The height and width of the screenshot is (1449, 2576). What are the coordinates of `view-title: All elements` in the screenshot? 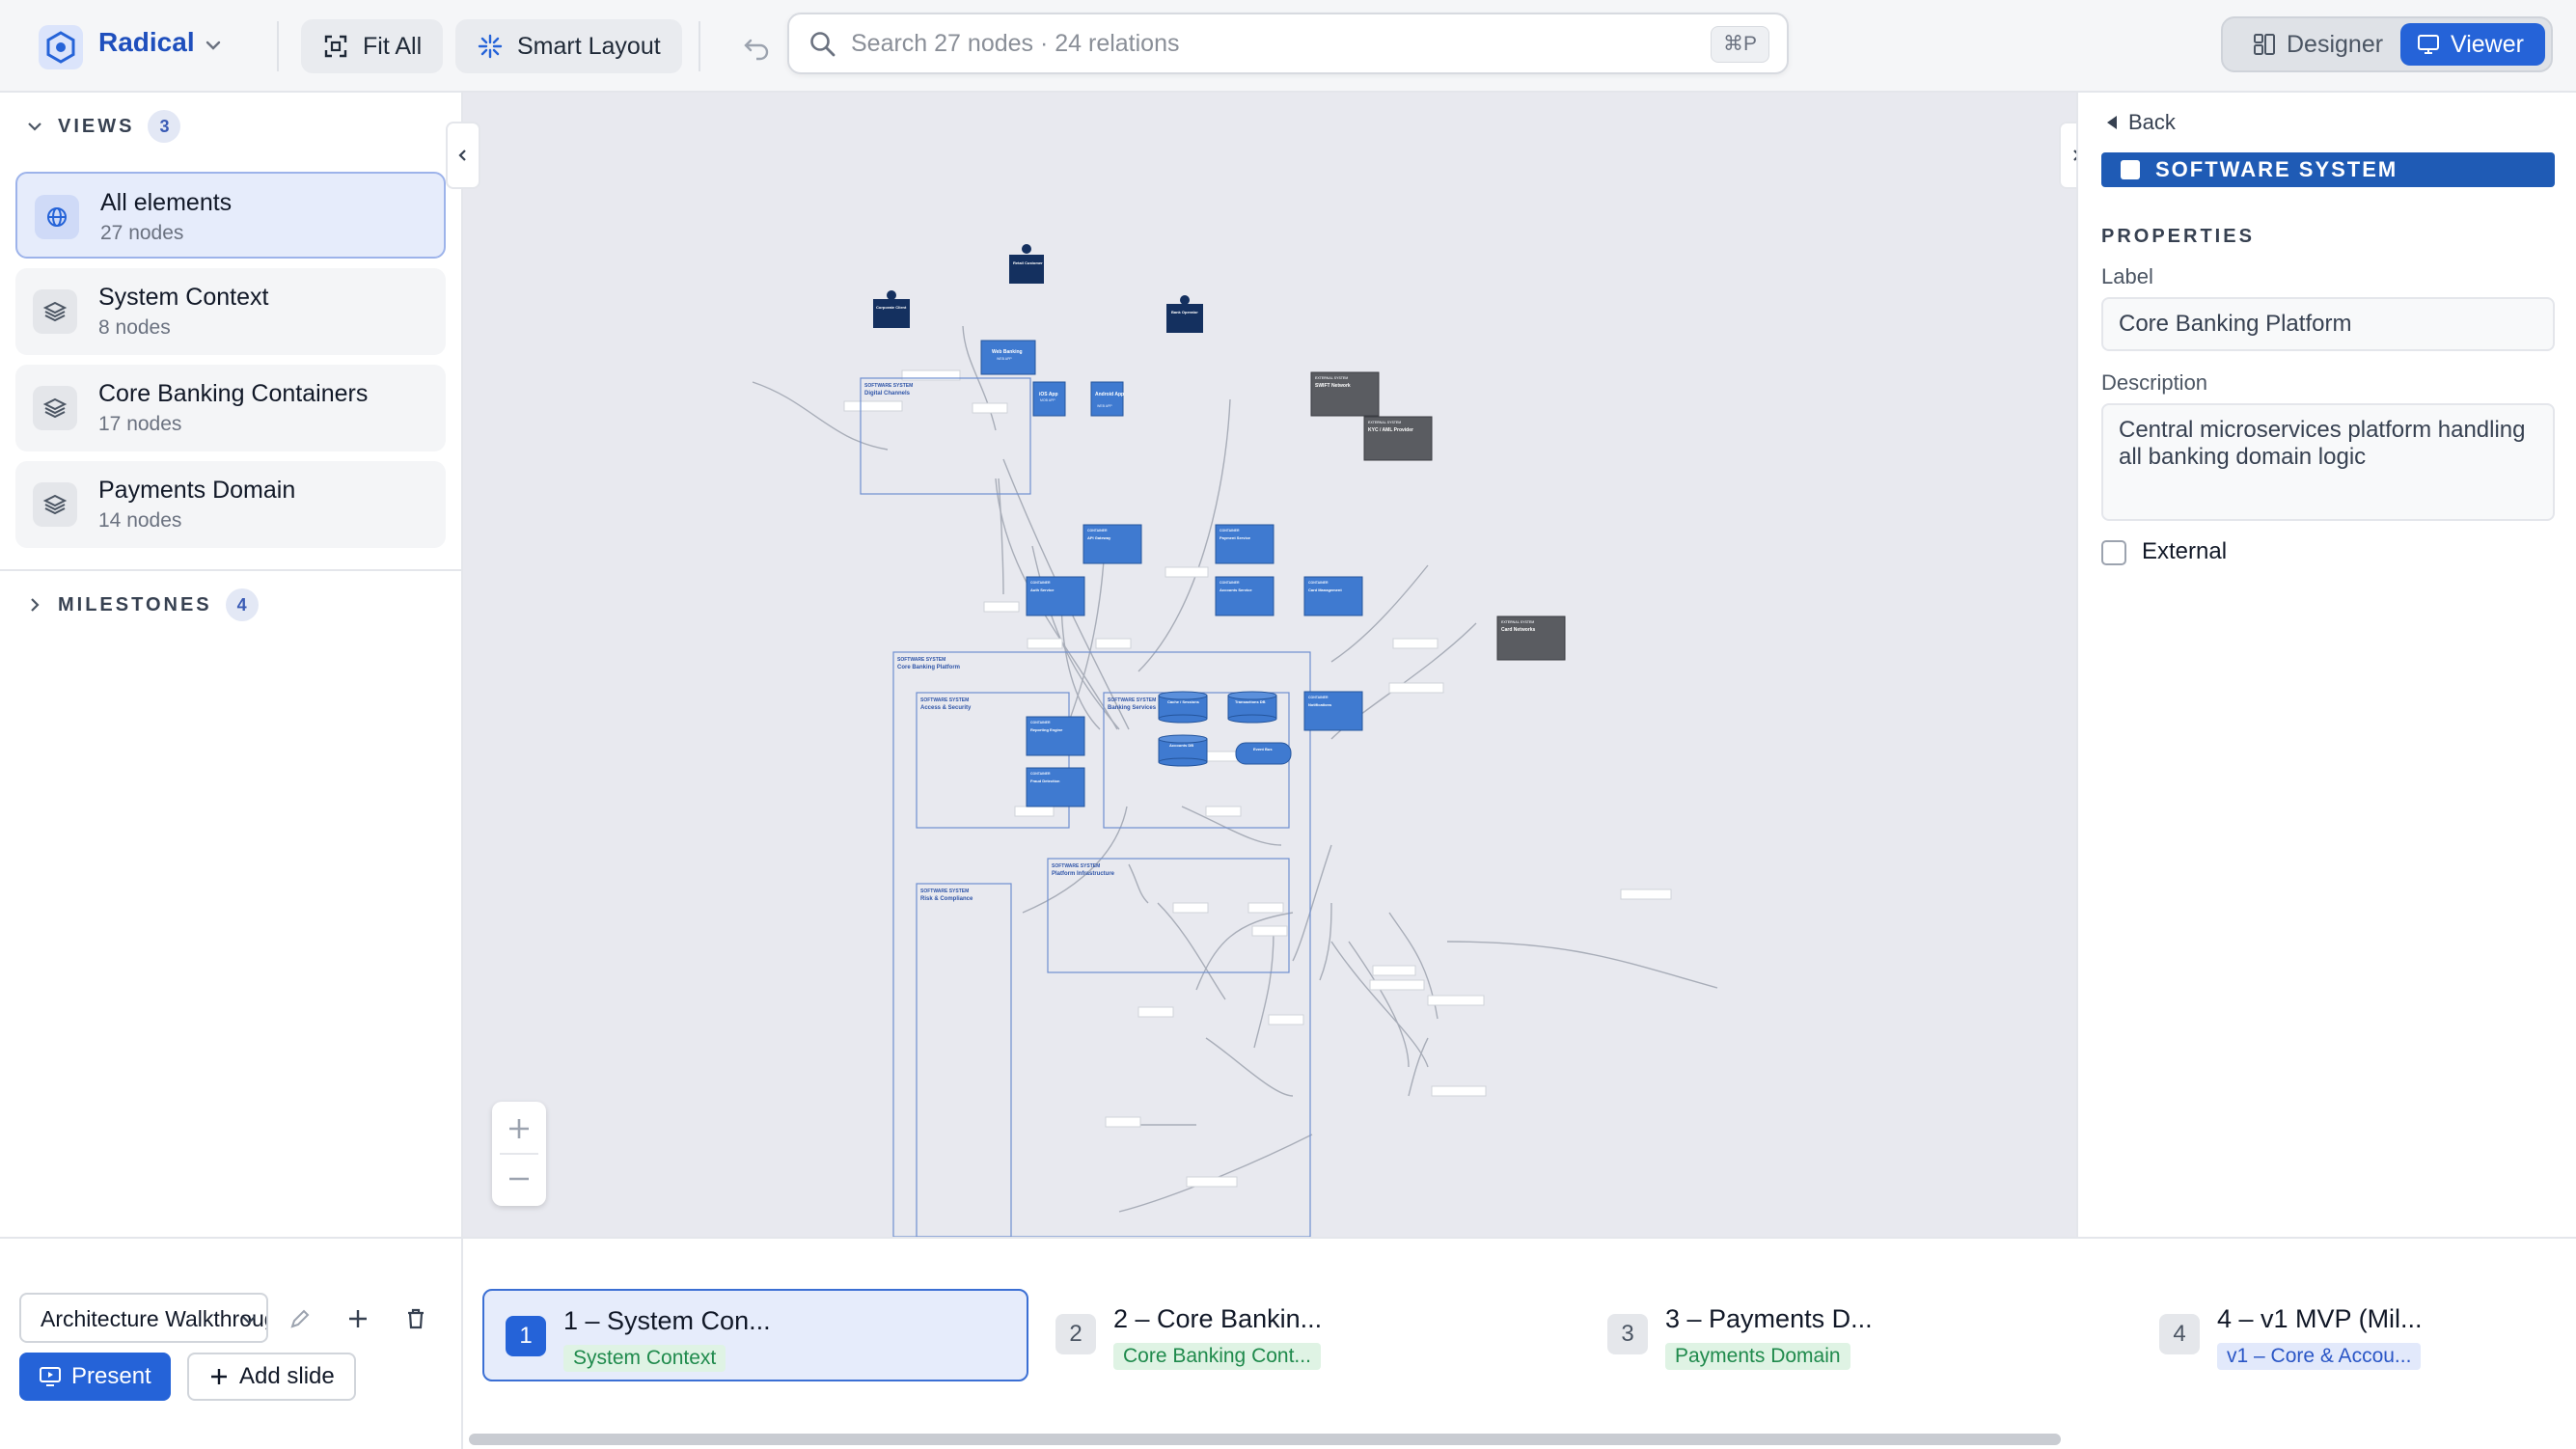 It's located at (167, 202).